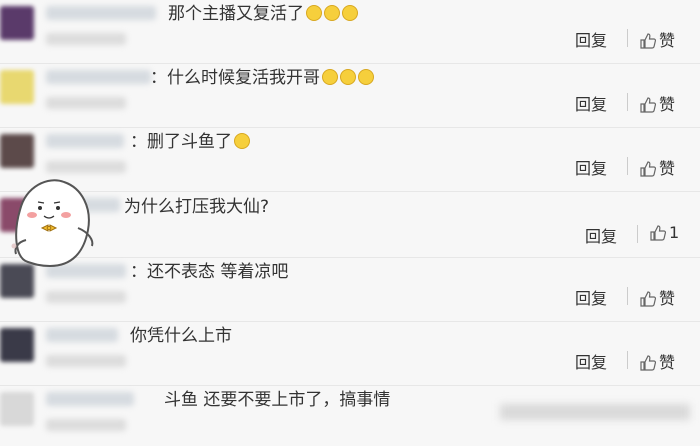 This screenshot has width=700, height=446. Describe the element at coordinates (242, 141) in the screenshot. I see `thinking-emoji-icon` at that location.